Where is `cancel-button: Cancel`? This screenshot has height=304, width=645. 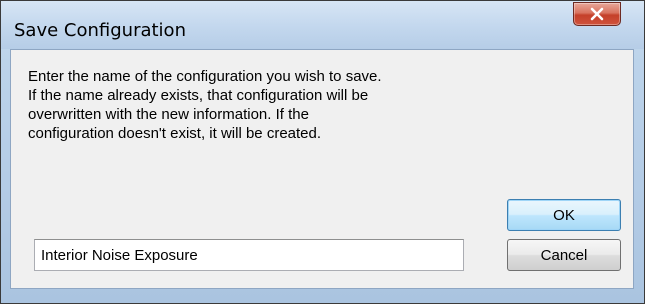 cancel-button: Cancel is located at coordinates (564, 255).